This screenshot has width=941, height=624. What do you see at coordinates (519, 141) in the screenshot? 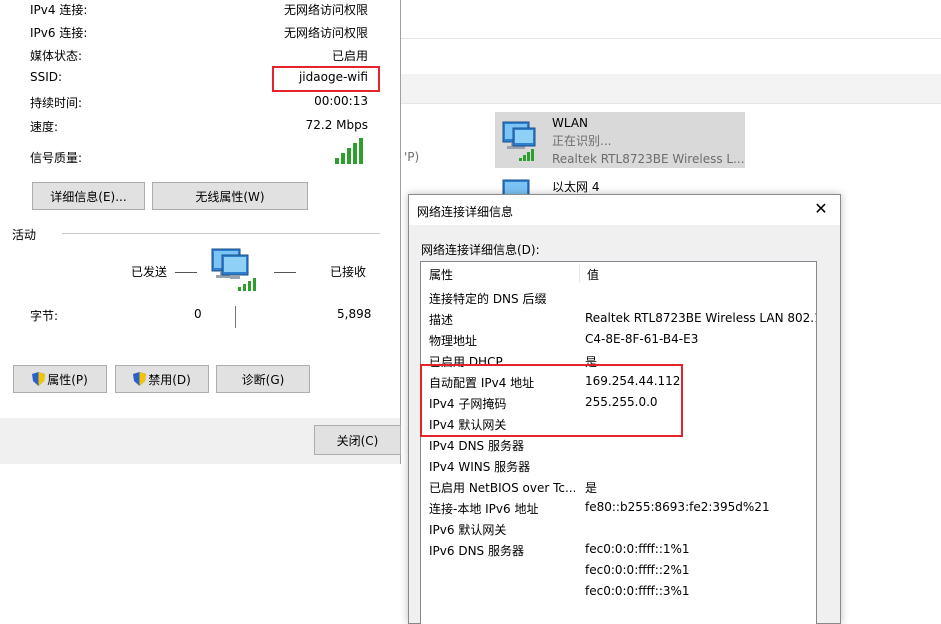
I see `wireless-adapter-icon` at bounding box center [519, 141].